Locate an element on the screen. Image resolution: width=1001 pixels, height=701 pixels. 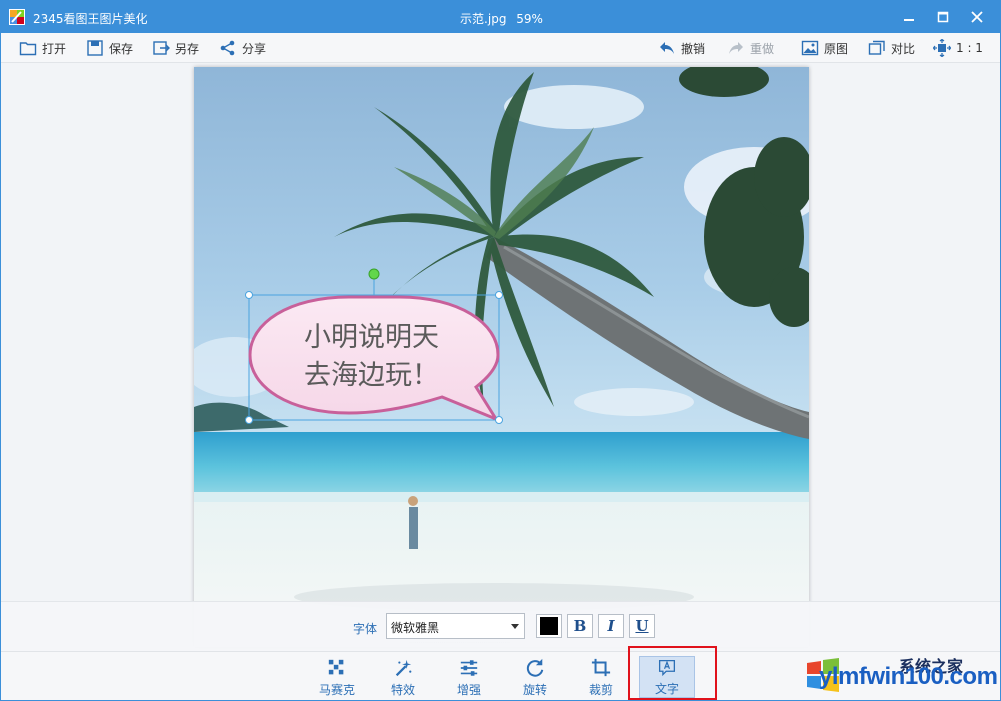
save-as-icon is located at coordinates (161, 48).